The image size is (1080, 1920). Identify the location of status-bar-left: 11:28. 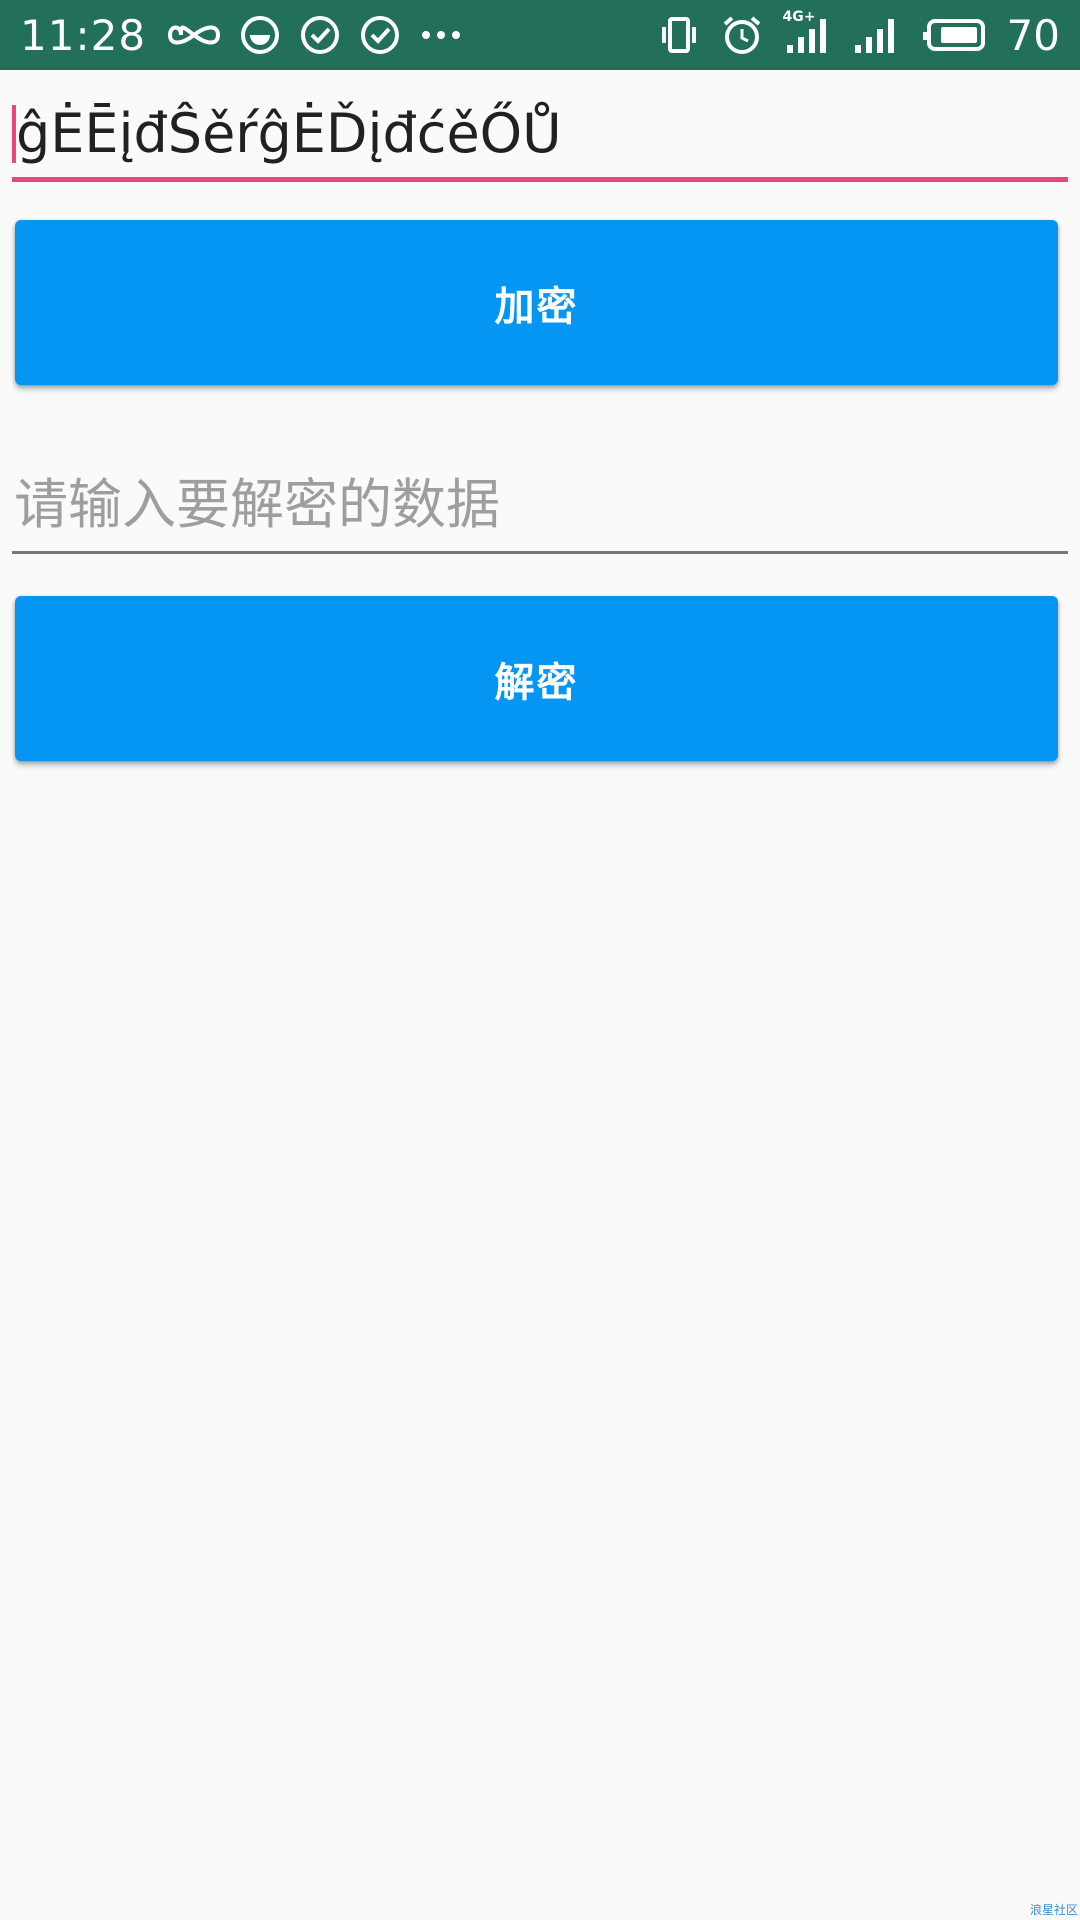
(251, 35).